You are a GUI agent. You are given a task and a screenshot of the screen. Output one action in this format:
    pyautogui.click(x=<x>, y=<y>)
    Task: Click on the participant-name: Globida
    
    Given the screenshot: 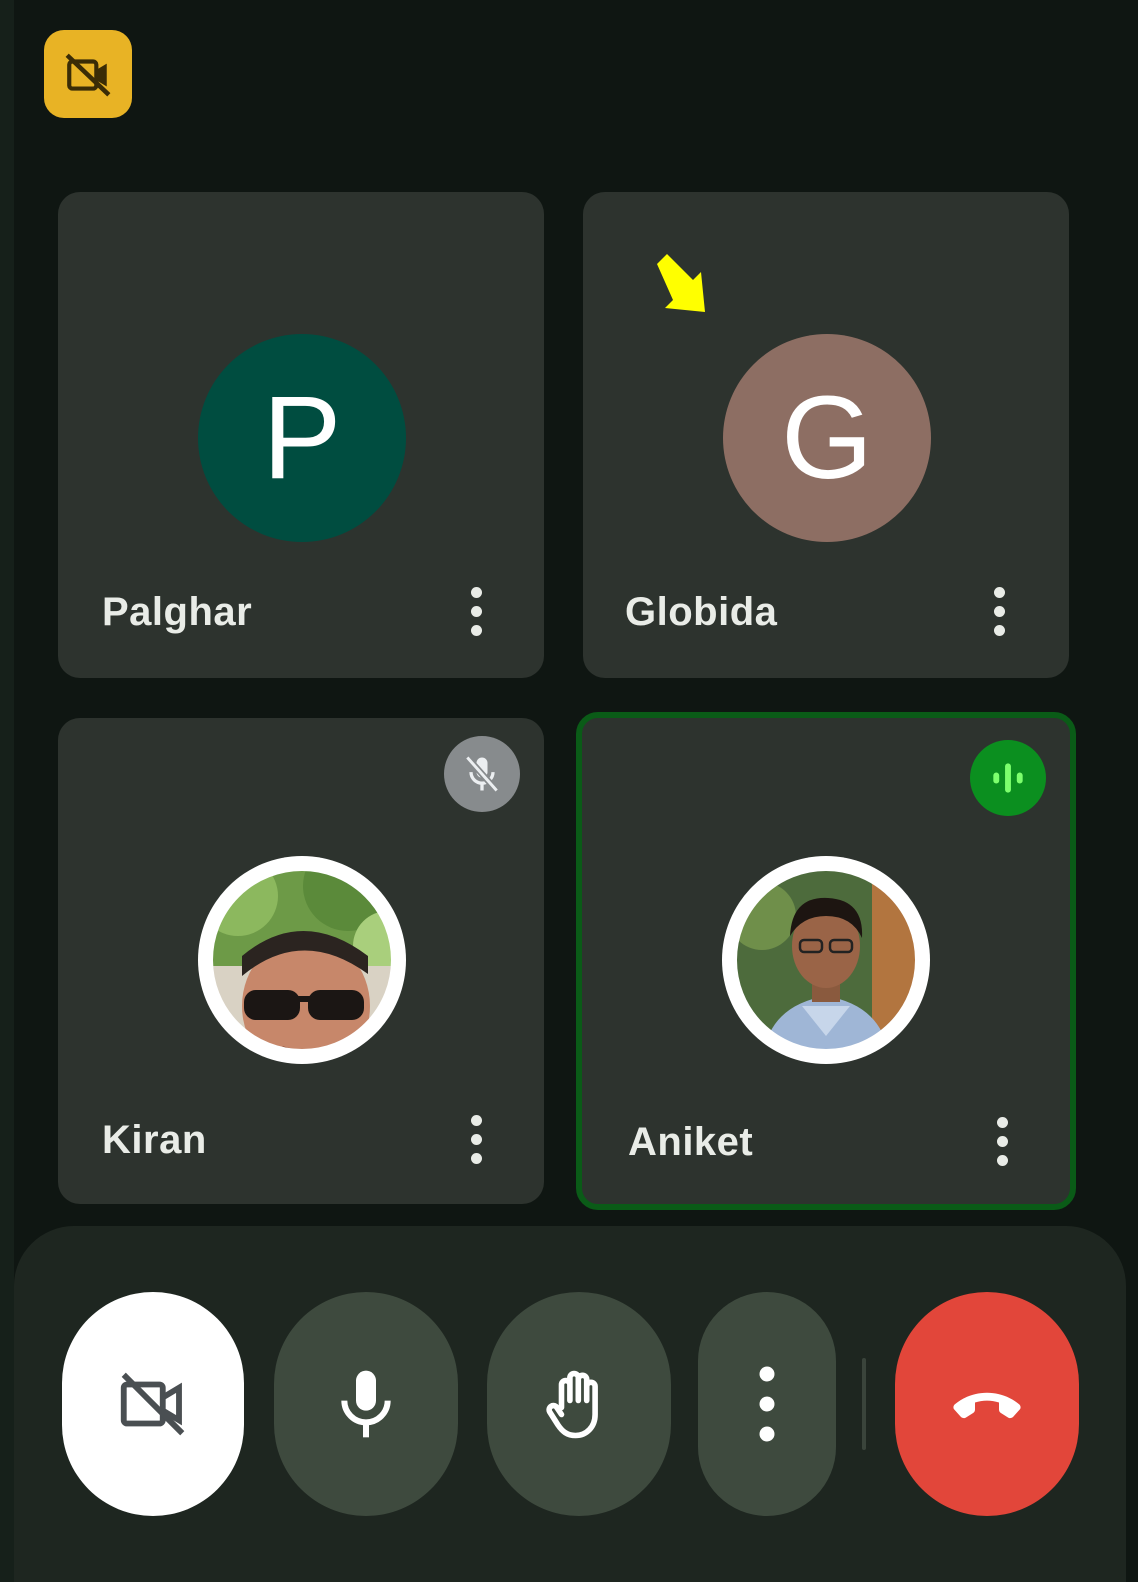 What is the action you would take?
    pyautogui.click(x=701, y=612)
    